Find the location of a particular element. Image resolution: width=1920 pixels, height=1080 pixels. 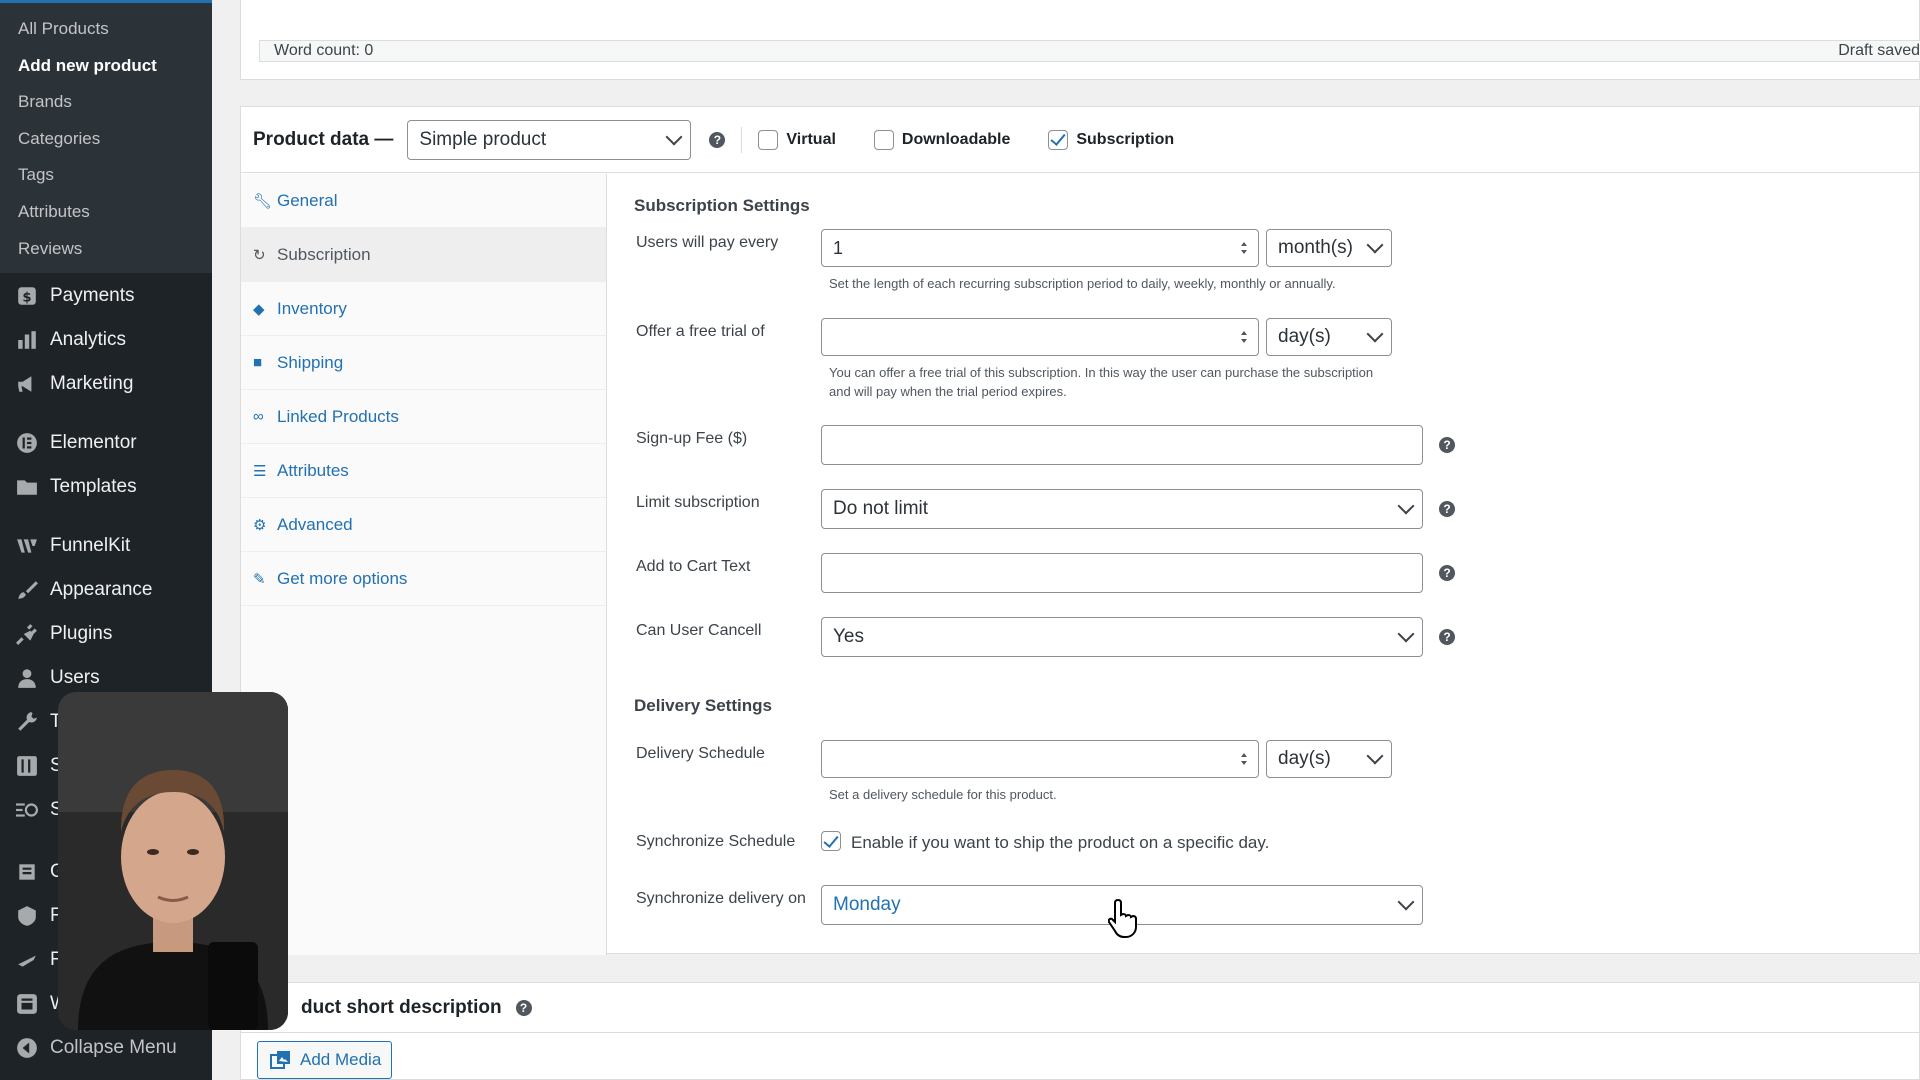

feather-icon is located at coordinates (27, 960).